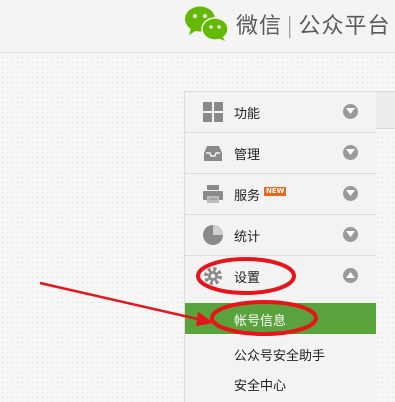  I want to click on logo-main-text: 微信, so click(259, 26).